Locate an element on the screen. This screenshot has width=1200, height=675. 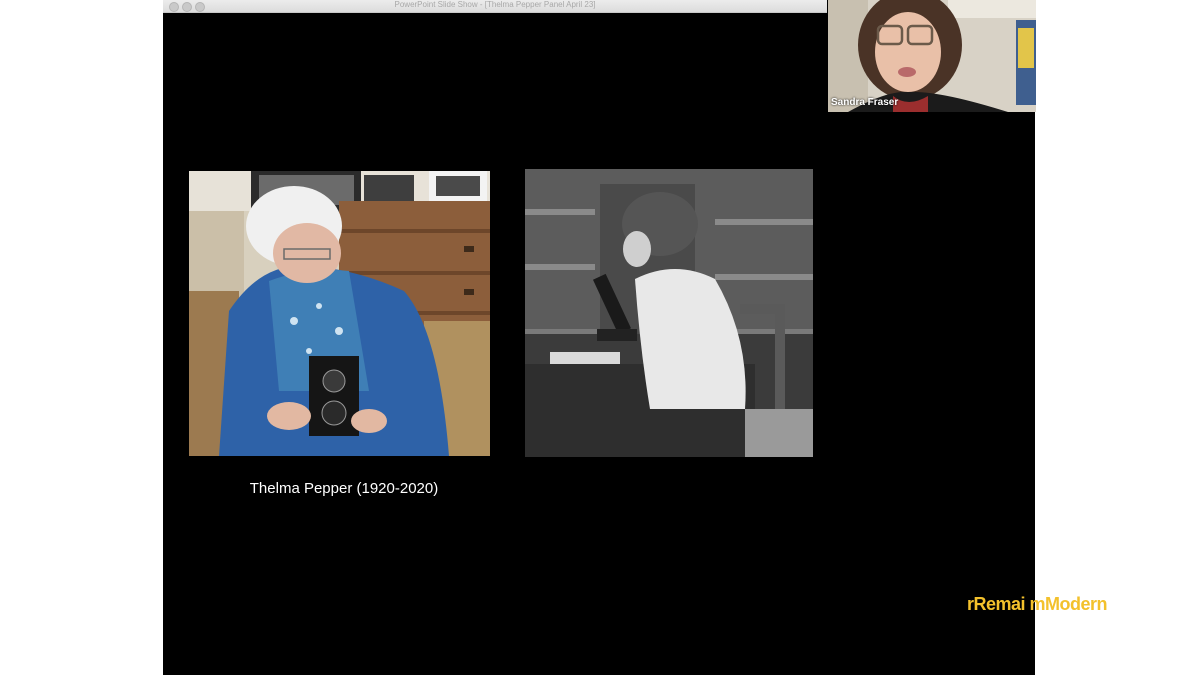
participant-video-tile: Sandra Fraser is located at coordinates (932, 56).